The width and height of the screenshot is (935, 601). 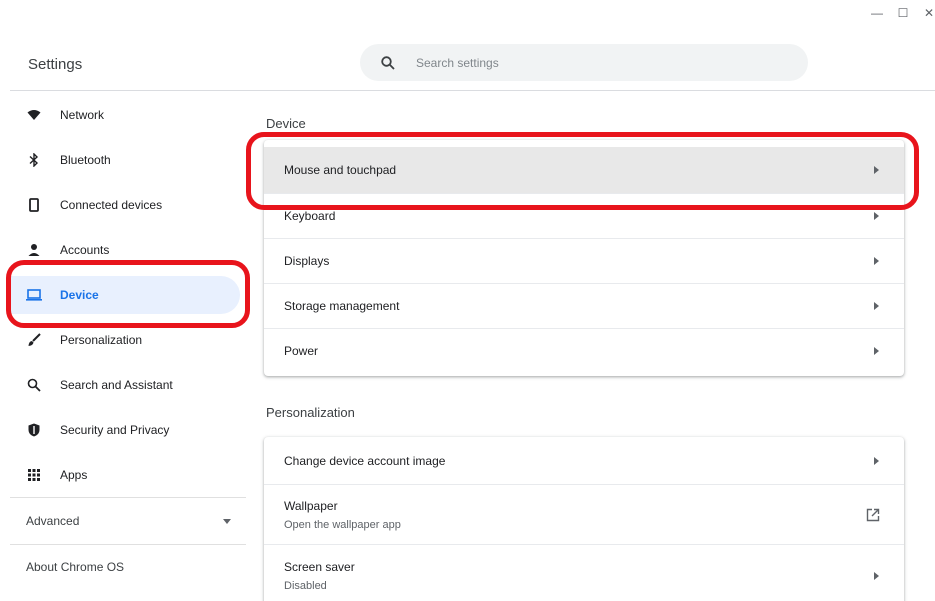 What do you see at coordinates (34, 250) in the screenshot?
I see `person-icon` at bounding box center [34, 250].